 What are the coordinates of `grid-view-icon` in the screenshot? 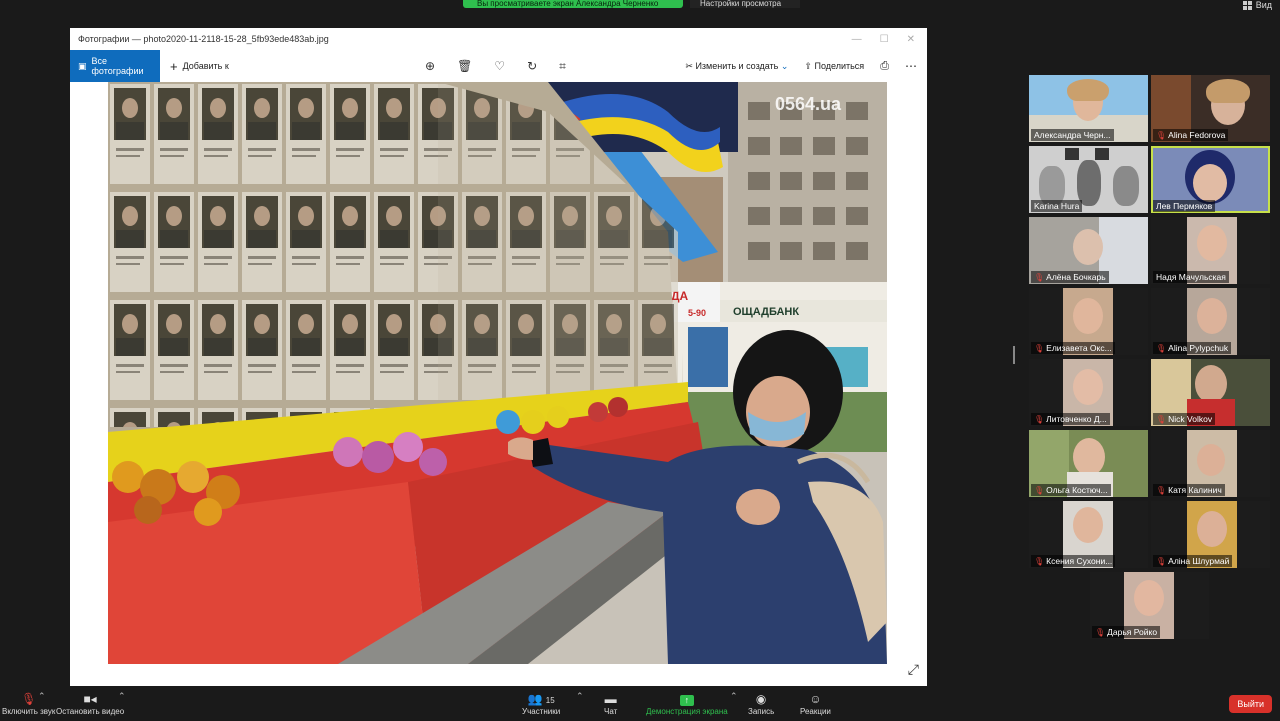 It's located at (1247, 5).